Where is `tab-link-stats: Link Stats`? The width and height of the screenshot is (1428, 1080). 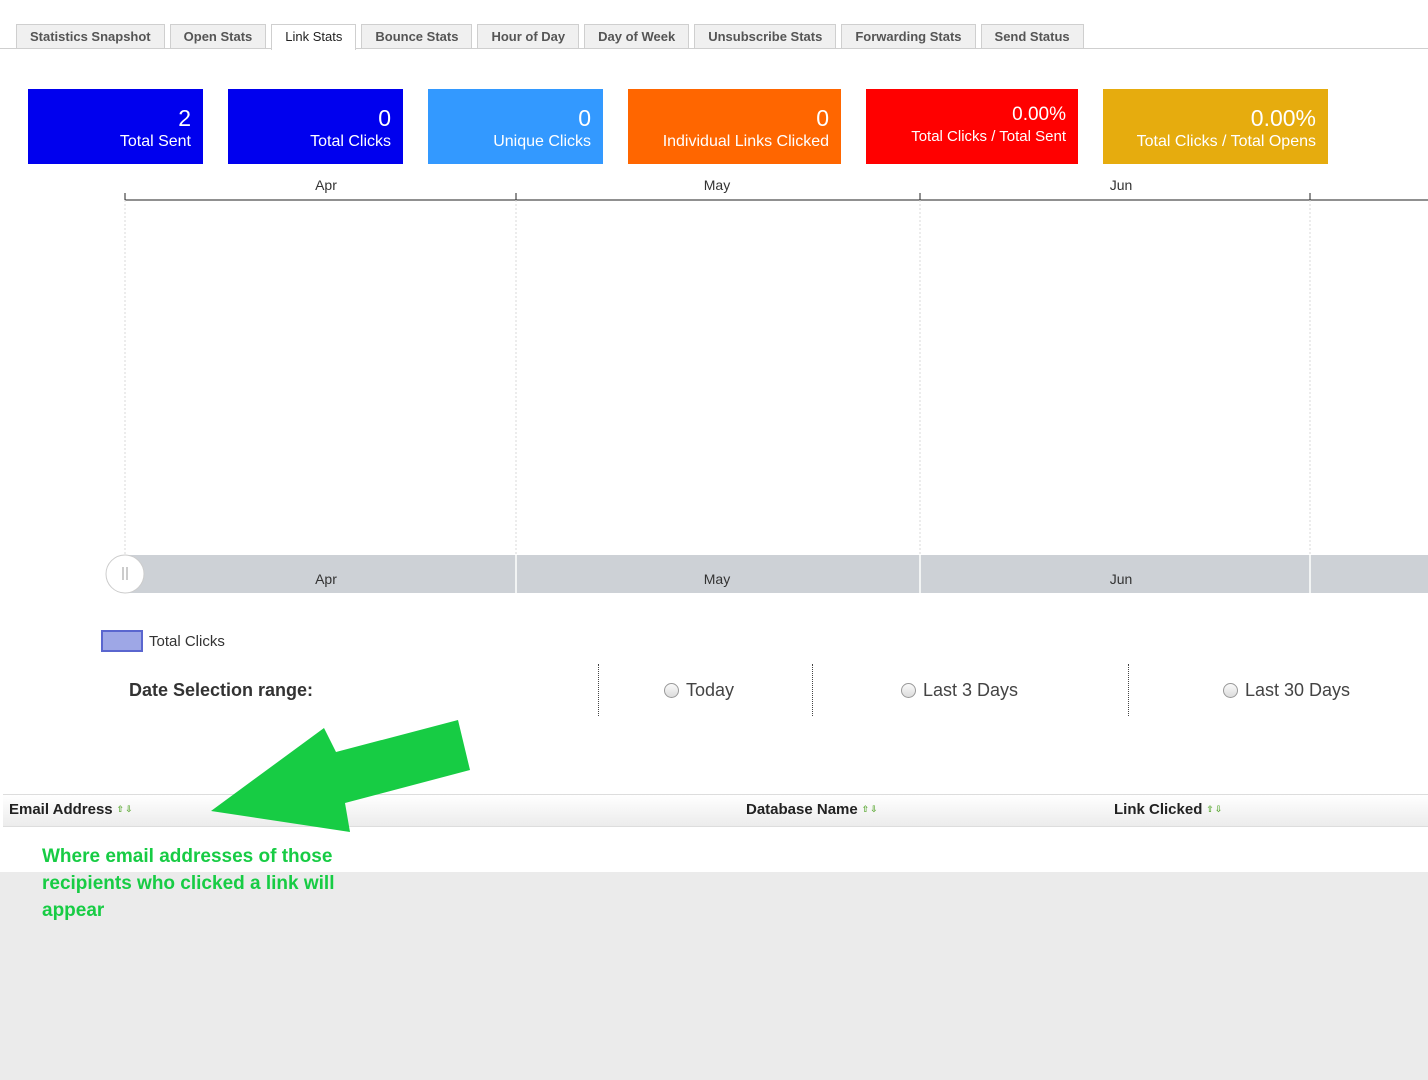 tab-link-stats: Link Stats is located at coordinates (314, 37).